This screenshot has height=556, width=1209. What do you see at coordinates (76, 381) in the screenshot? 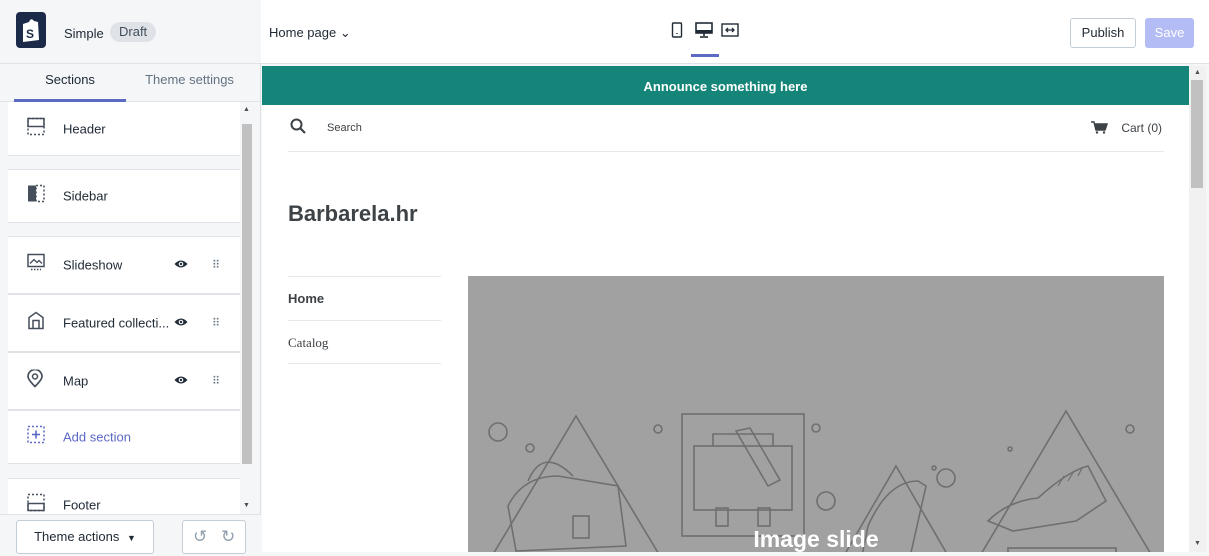
I see `section-label: Map` at bounding box center [76, 381].